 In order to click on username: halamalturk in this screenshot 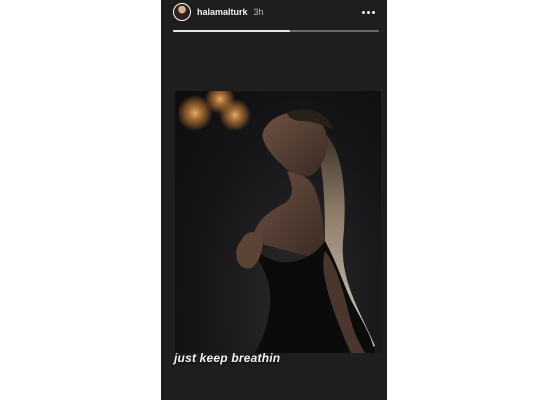, I will do `click(222, 12)`.